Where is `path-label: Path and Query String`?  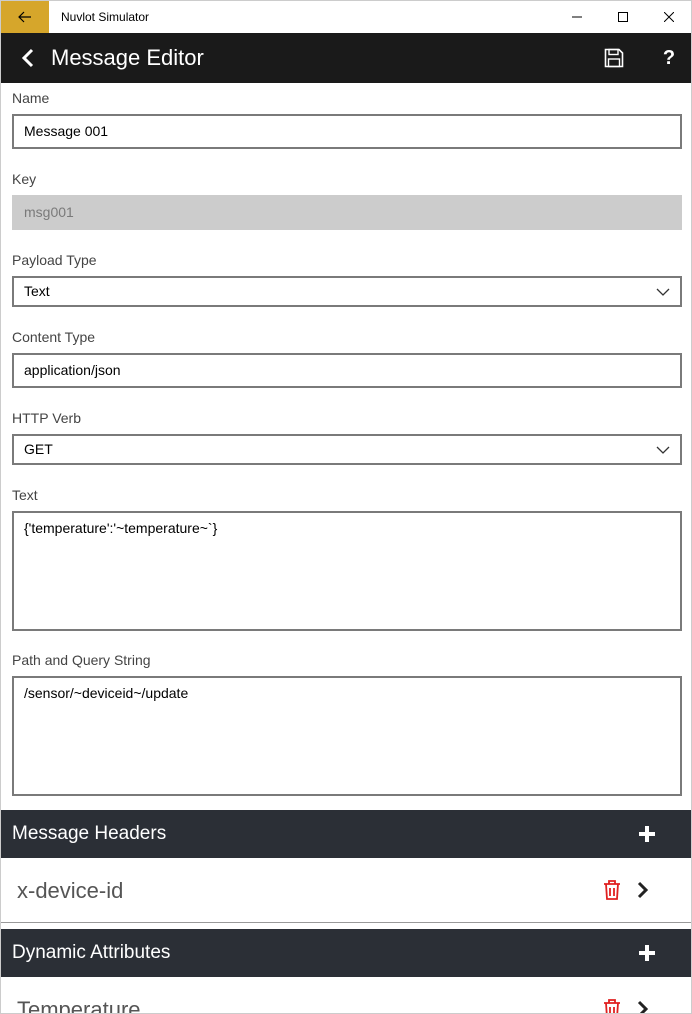 path-label: Path and Query String is located at coordinates (81, 660).